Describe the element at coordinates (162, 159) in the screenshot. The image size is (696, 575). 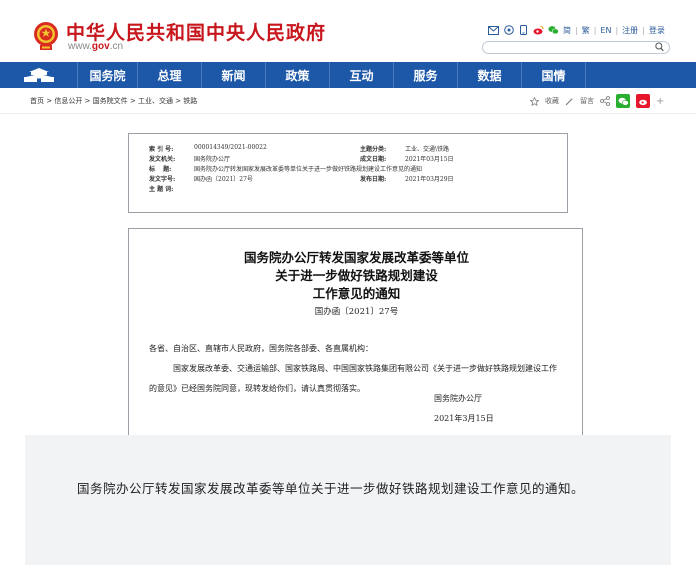
I see `issuer-label: 发文机关:` at that location.